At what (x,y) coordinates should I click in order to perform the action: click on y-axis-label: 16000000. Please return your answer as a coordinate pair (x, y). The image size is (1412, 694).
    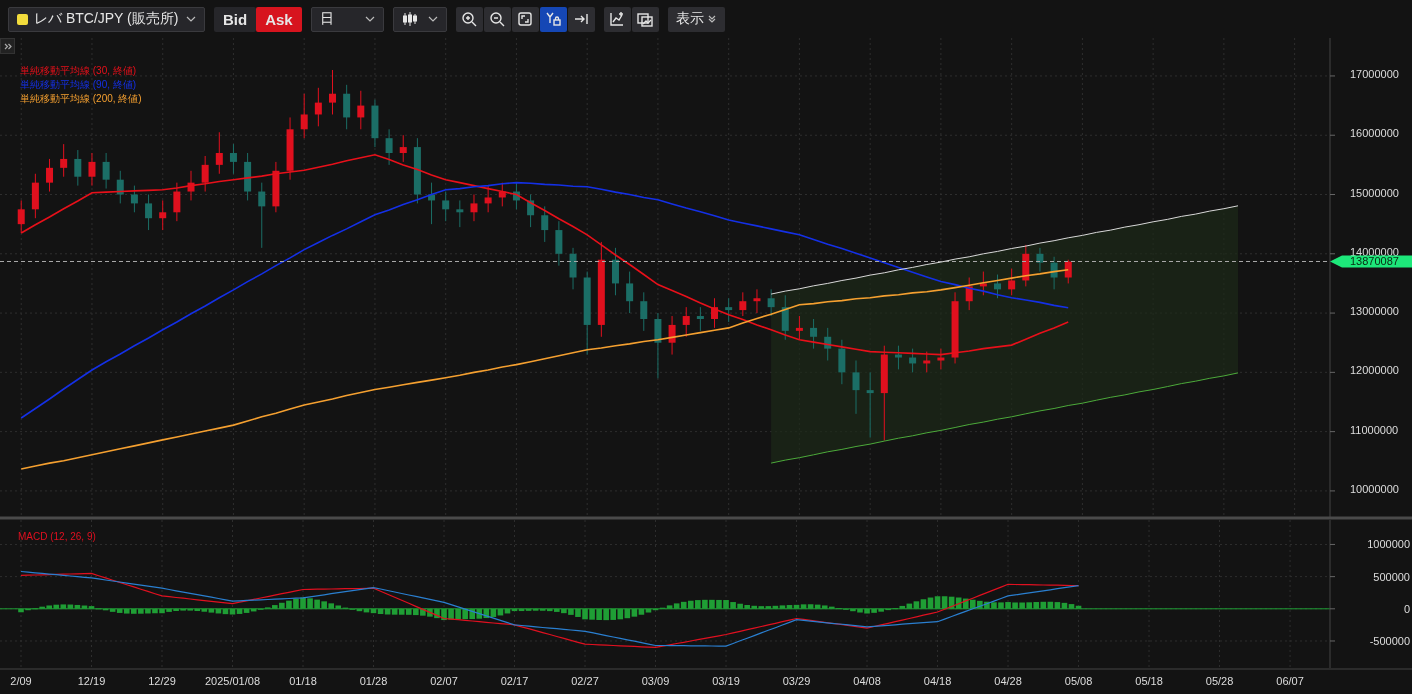
    Looking at the image, I should click on (1374, 133).